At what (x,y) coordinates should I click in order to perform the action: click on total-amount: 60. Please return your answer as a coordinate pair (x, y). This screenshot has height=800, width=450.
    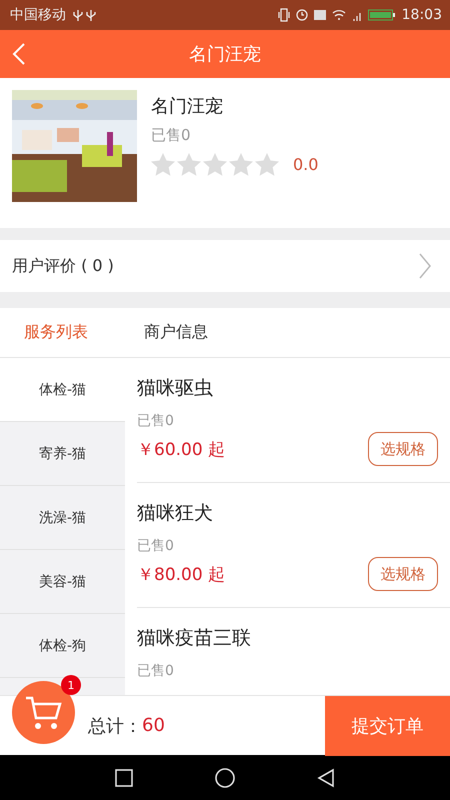
    Looking at the image, I should click on (153, 725).